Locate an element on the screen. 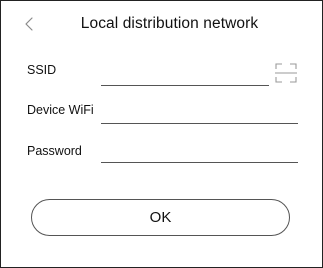  ssid-input is located at coordinates (186, 74).